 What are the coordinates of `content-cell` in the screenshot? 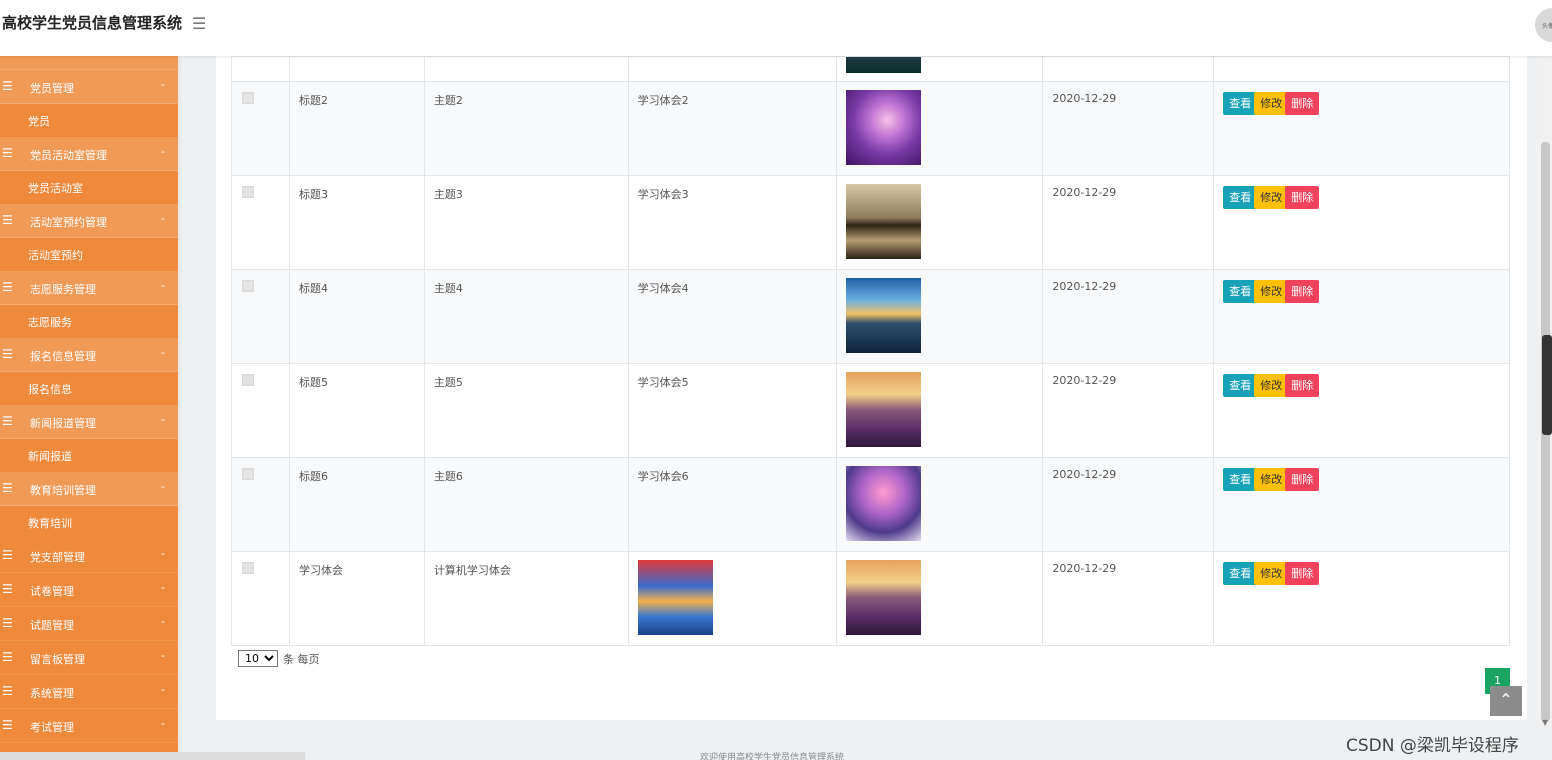 It's located at (732, 598).